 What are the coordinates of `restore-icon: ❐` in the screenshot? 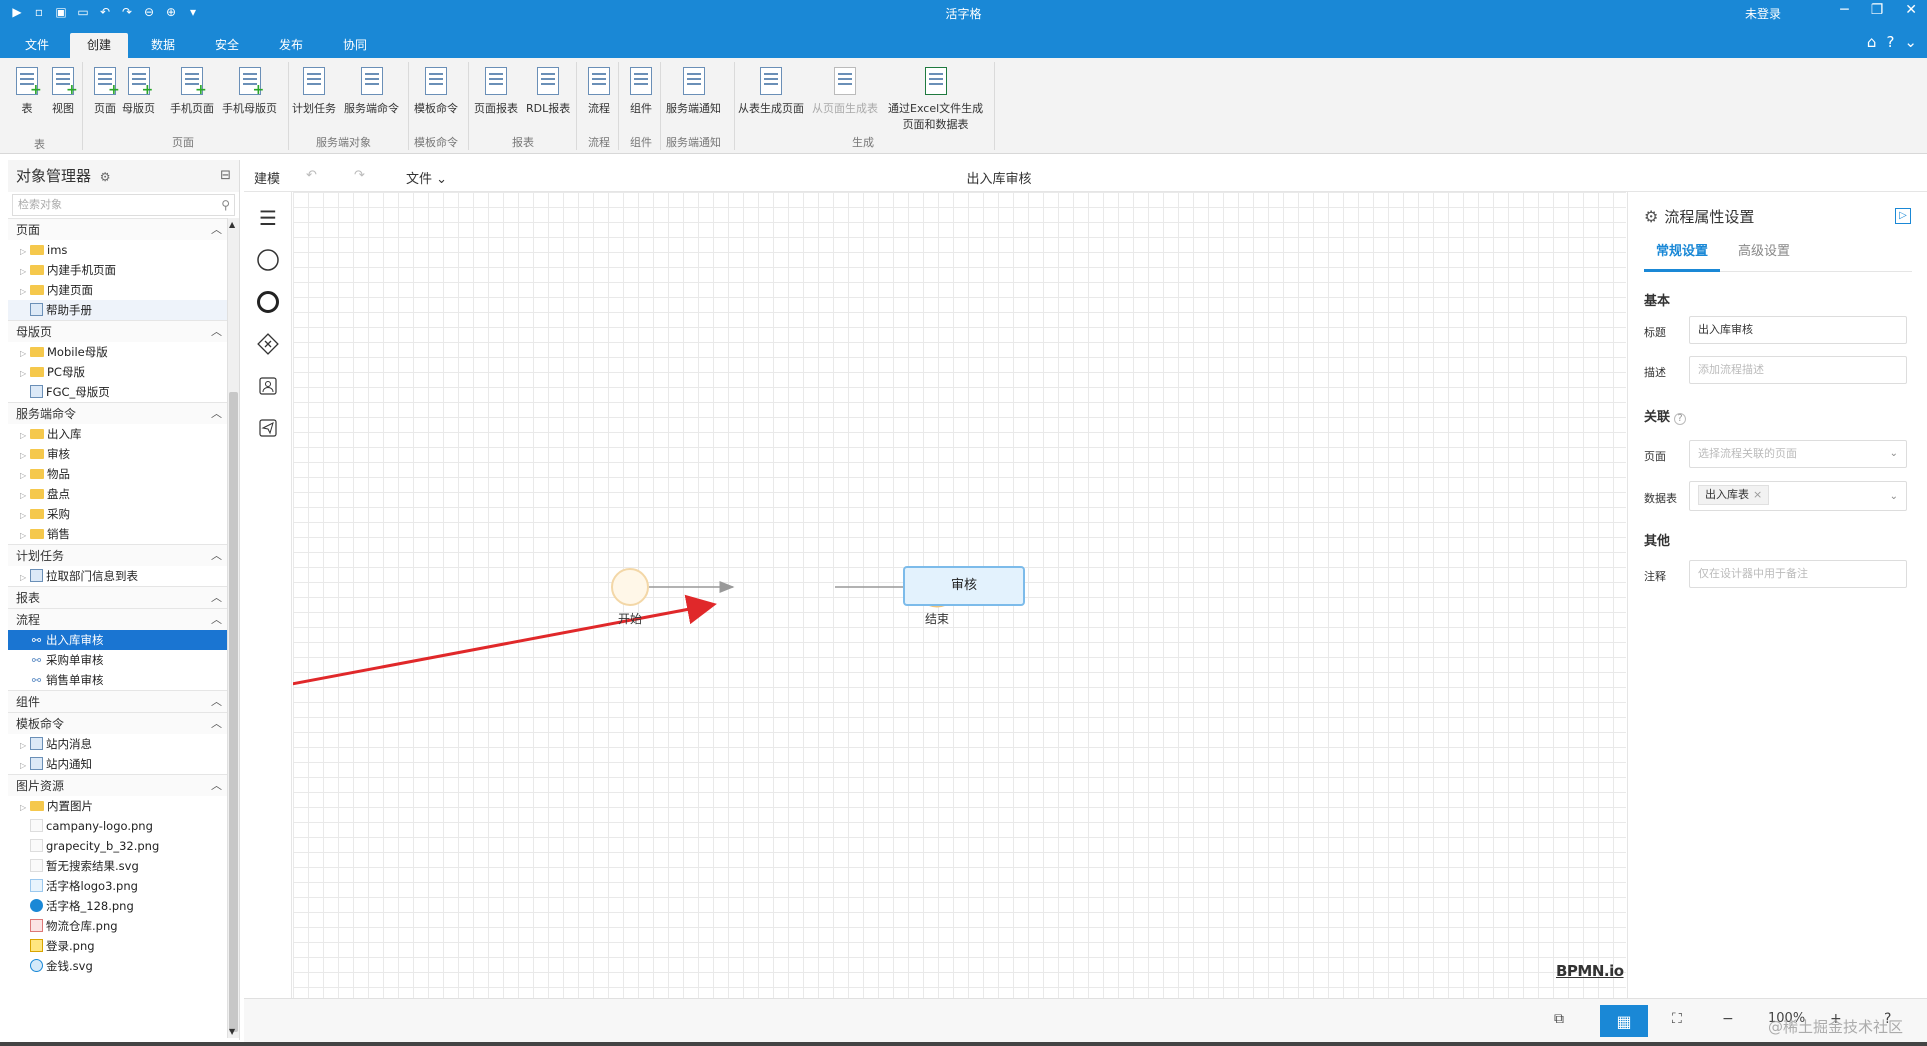 It's located at (1877, 10).